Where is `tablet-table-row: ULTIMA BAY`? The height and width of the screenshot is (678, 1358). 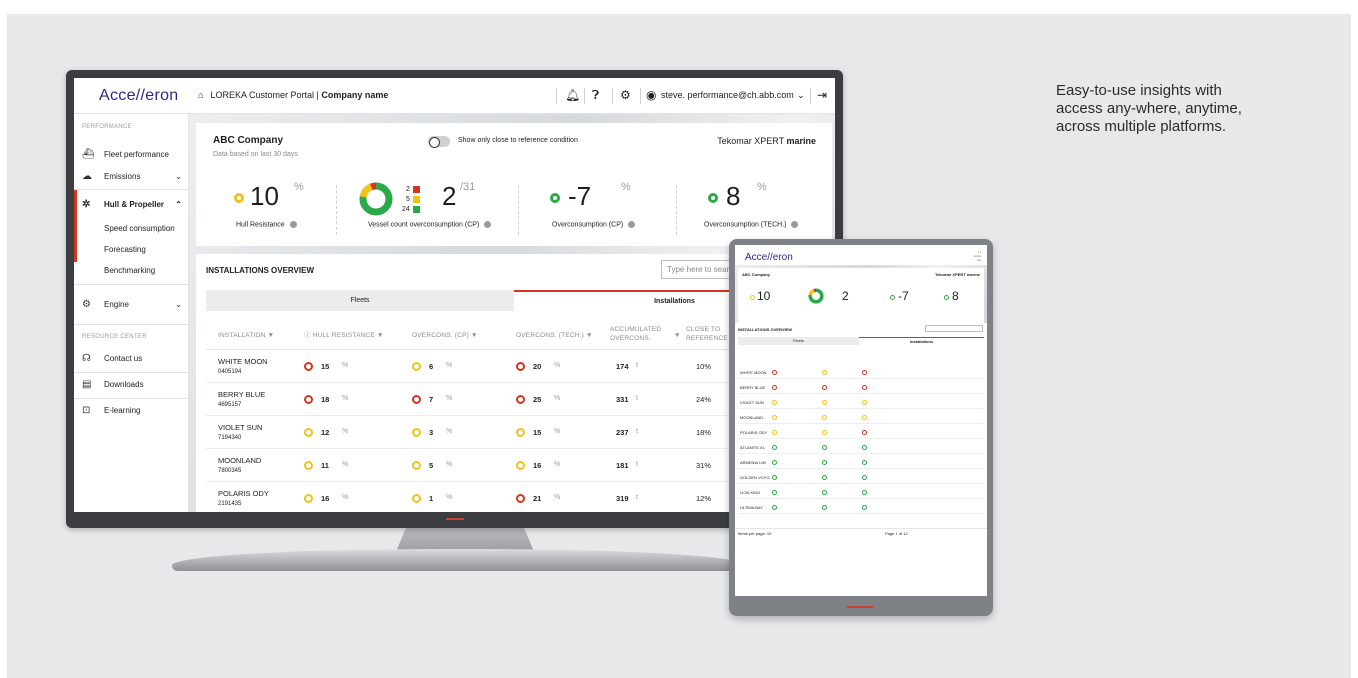 tablet-table-row: ULTIMA BAY is located at coordinates (861, 508).